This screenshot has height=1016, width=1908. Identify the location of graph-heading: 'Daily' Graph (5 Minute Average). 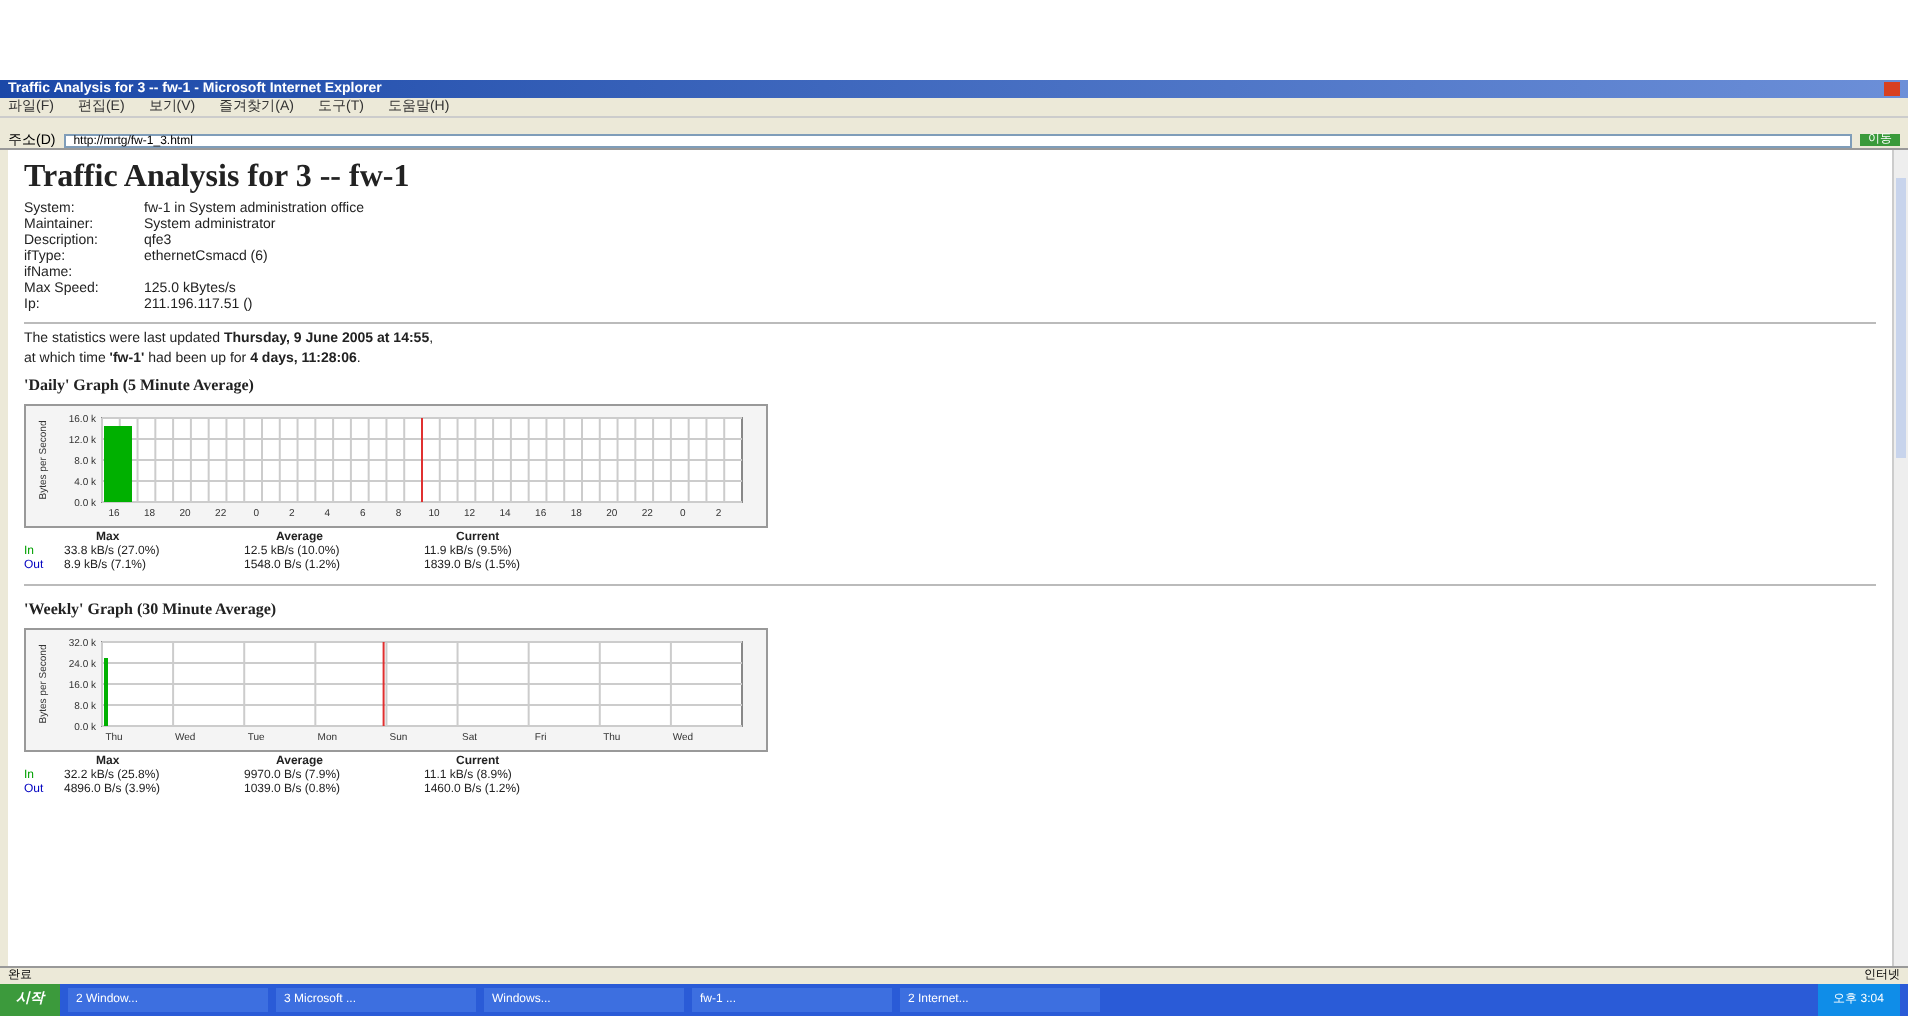
(140, 386).